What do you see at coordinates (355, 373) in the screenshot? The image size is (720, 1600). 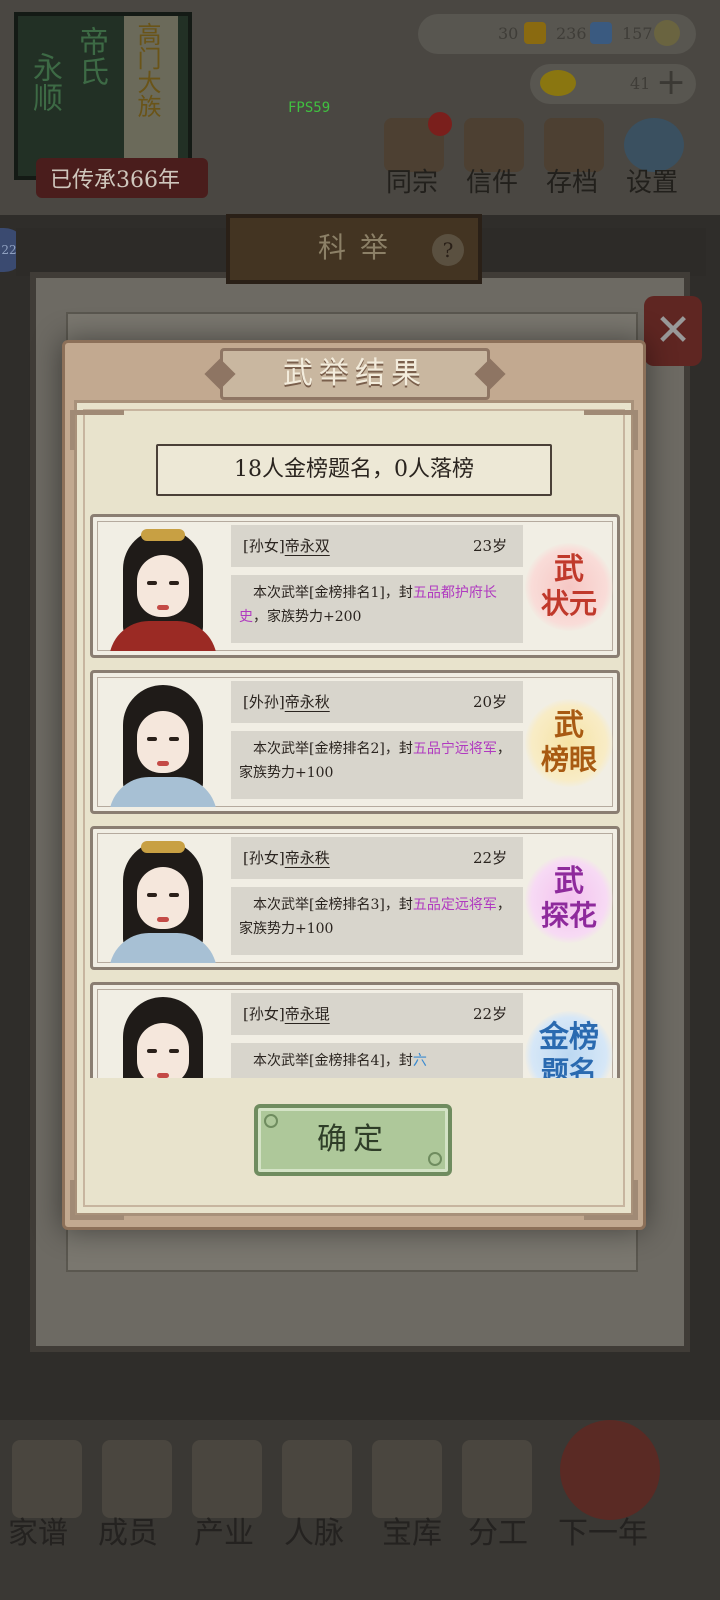 I see `modal-title: 武举结果` at bounding box center [355, 373].